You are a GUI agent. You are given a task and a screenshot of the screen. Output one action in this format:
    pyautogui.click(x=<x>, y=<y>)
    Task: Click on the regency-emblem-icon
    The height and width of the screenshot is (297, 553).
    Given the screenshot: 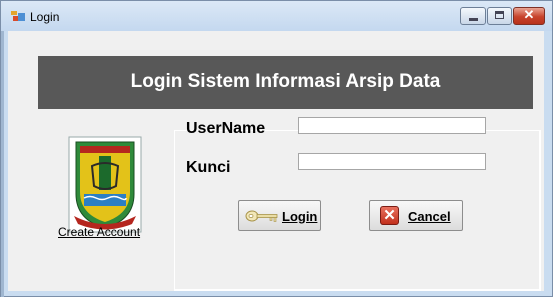 What is the action you would take?
    pyautogui.click(x=105, y=184)
    